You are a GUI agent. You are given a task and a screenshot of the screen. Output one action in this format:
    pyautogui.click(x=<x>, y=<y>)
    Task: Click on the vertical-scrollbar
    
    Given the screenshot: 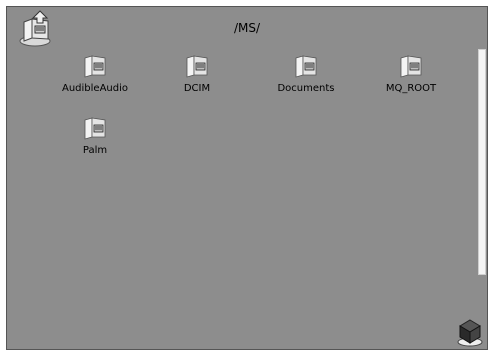 What is the action you would take?
    pyautogui.click(x=482, y=162)
    